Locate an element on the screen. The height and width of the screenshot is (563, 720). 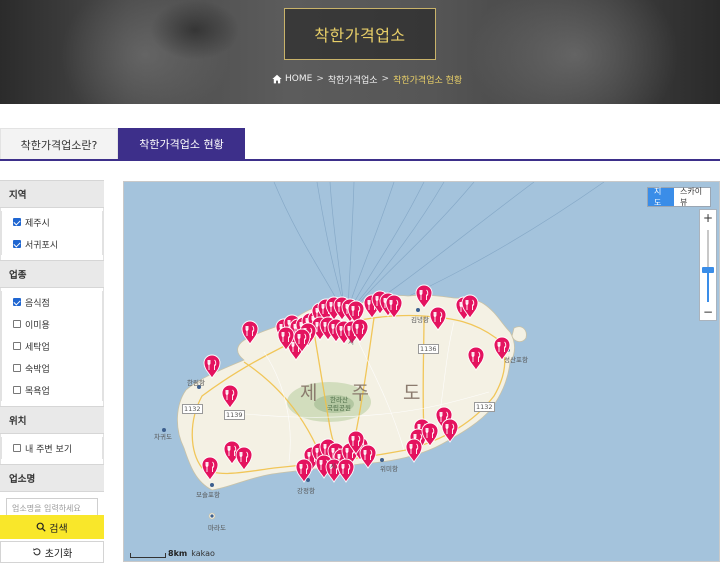
place-wimi: 위미항 is located at coordinates (389, 469).